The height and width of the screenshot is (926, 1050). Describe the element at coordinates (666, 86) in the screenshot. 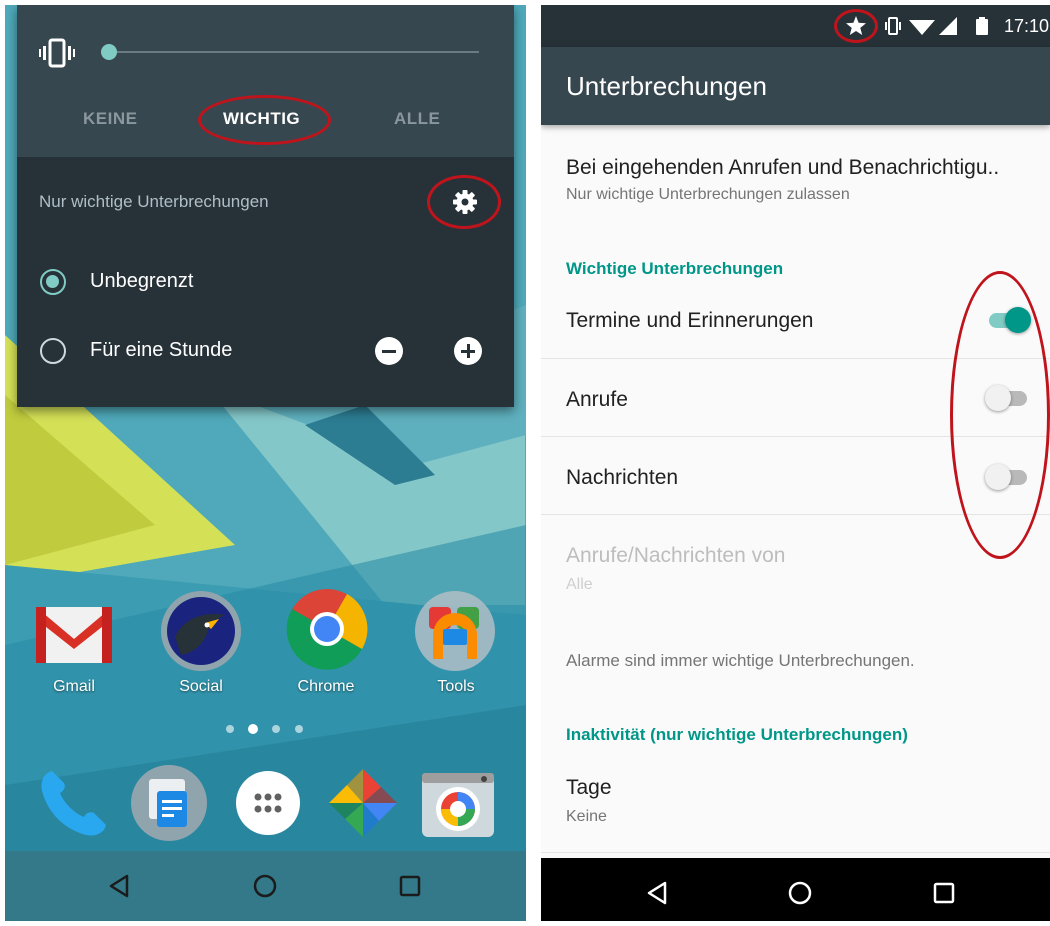

I see `page-title: Unterbrechungen` at that location.